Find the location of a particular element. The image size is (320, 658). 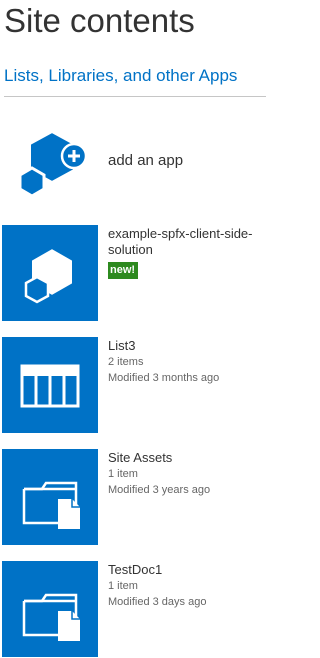

tile-info: TestDoc1 1 item Modified 3 days ago is located at coordinates (186, 586).